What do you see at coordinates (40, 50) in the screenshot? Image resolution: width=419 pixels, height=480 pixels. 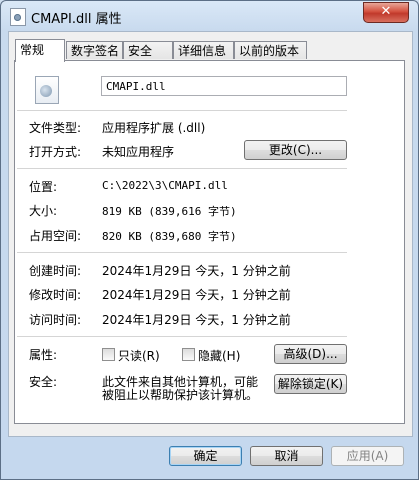 I see `tab-general: 常规` at bounding box center [40, 50].